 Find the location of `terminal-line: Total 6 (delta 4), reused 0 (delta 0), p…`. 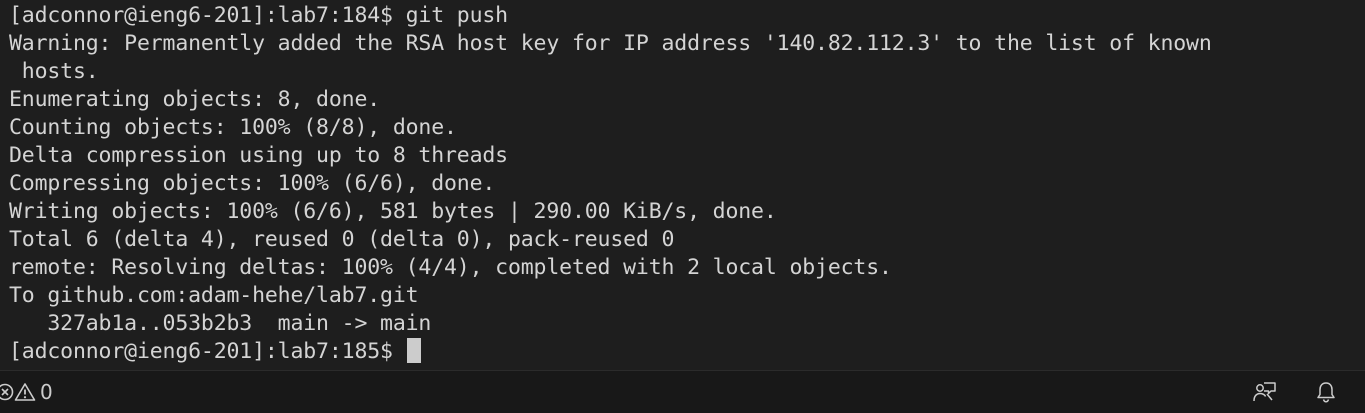

terminal-line: Total 6 (delta 4), reused 0 (delta 0), p… is located at coordinates (342, 239).